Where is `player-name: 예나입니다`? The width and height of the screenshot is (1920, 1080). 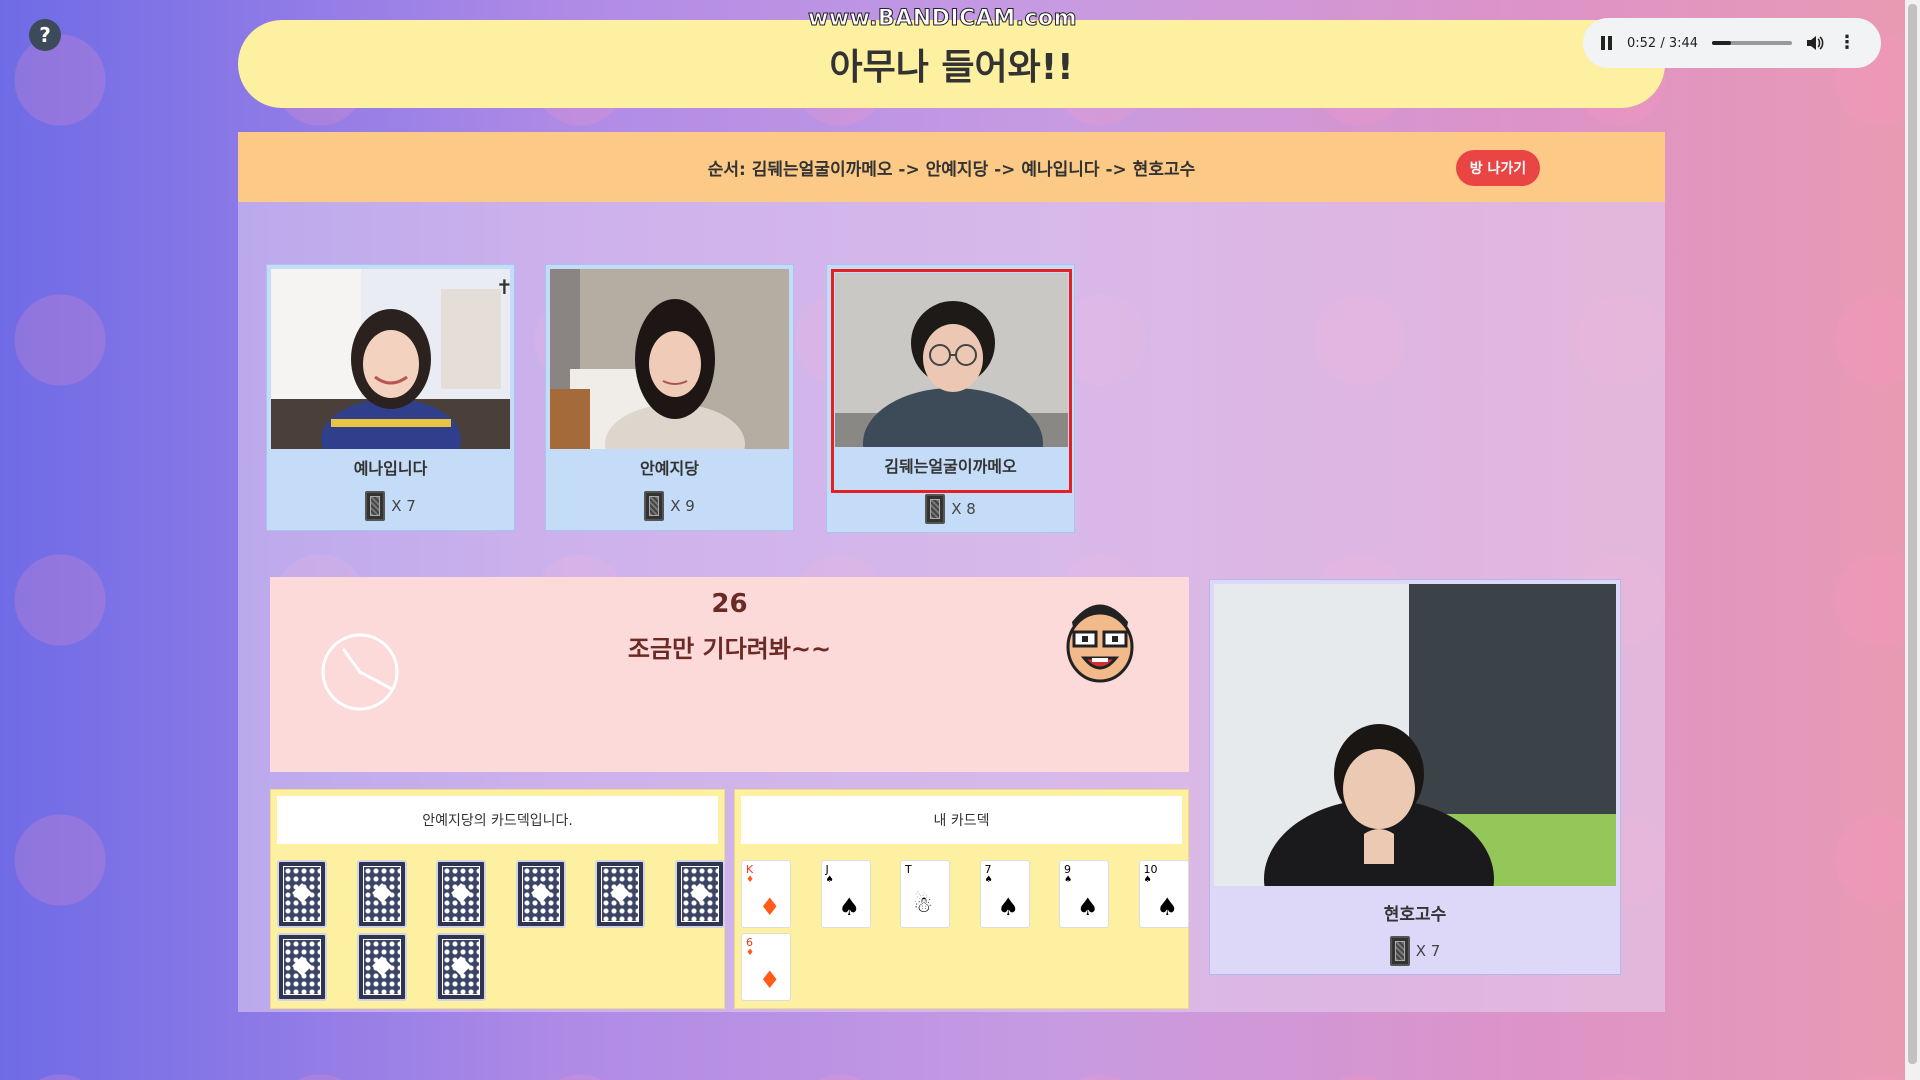 player-name: 예나입니다 is located at coordinates (390, 468).